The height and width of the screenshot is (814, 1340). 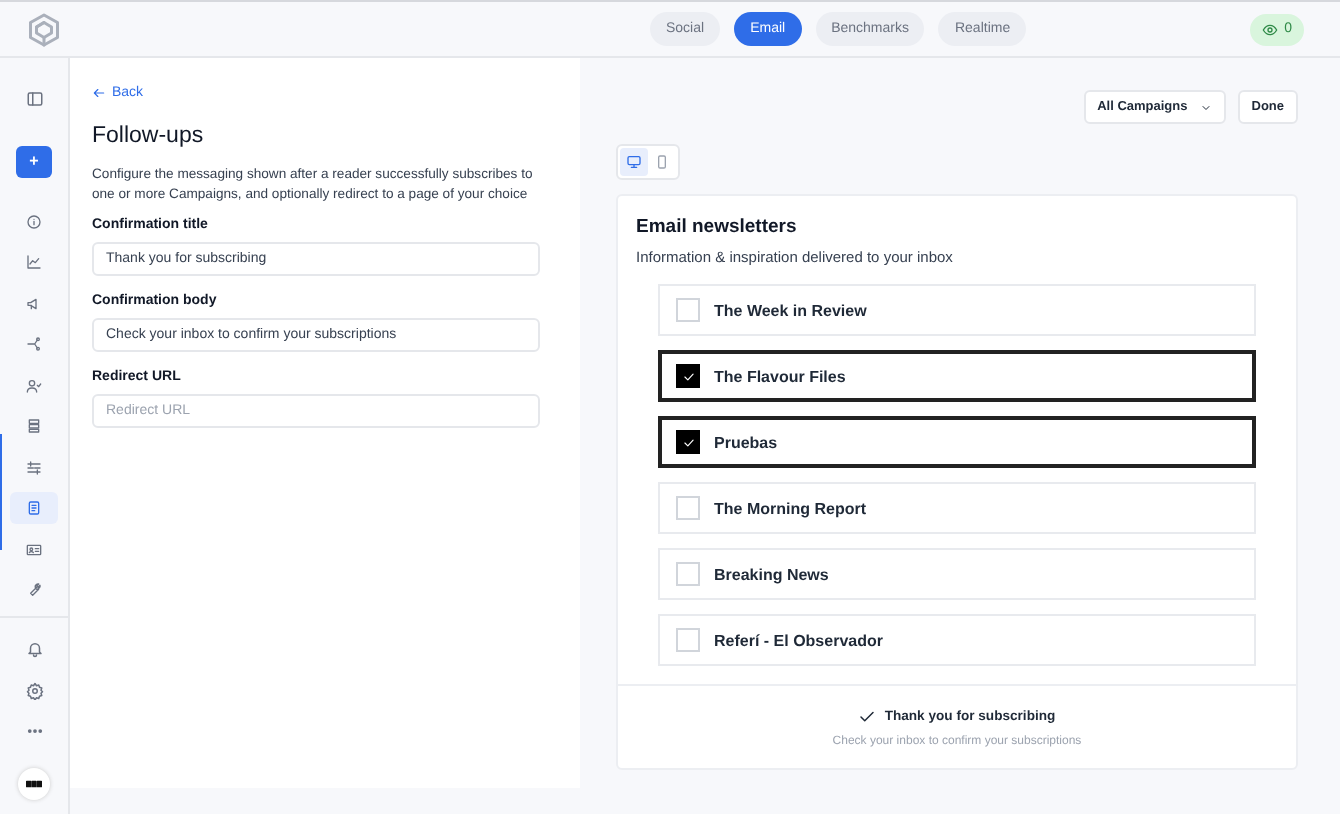 What do you see at coordinates (746, 442) in the screenshot?
I see `newsletter-name: Pruebas` at bounding box center [746, 442].